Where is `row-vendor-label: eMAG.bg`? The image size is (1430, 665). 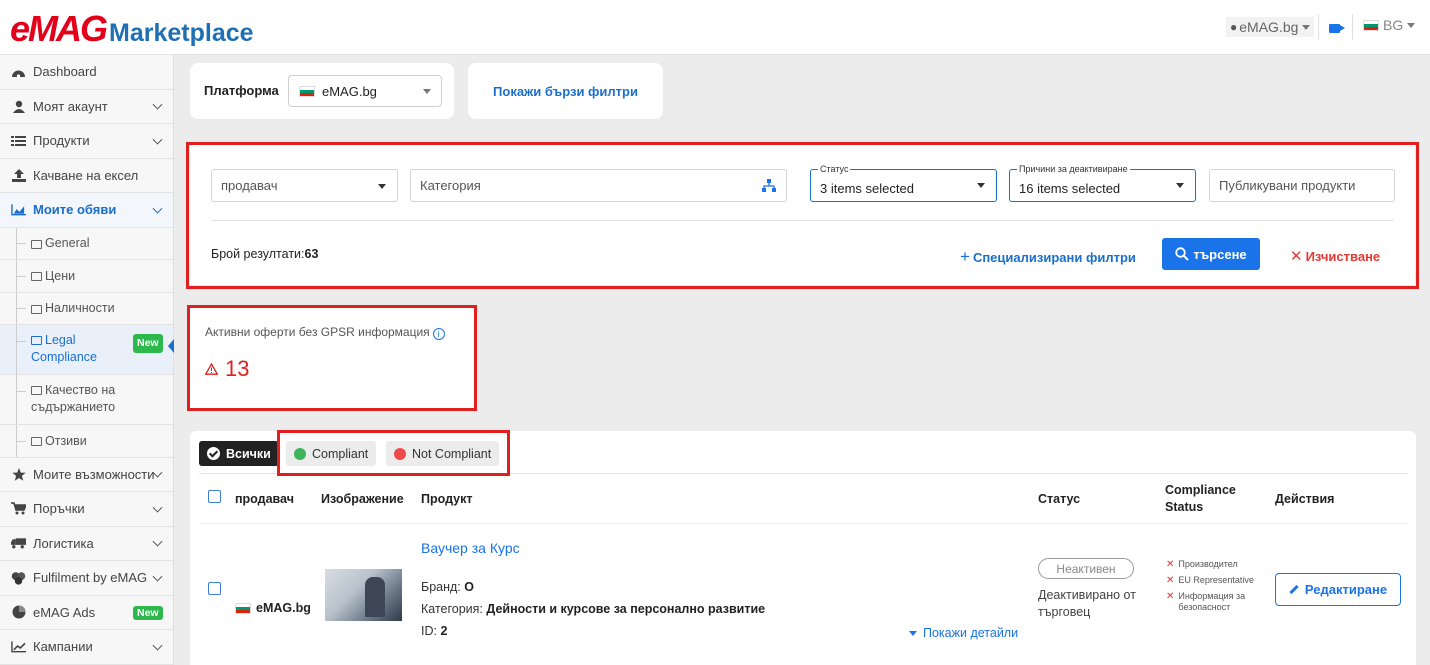
row-vendor-label: eMAG.bg is located at coordinates (283, 608).